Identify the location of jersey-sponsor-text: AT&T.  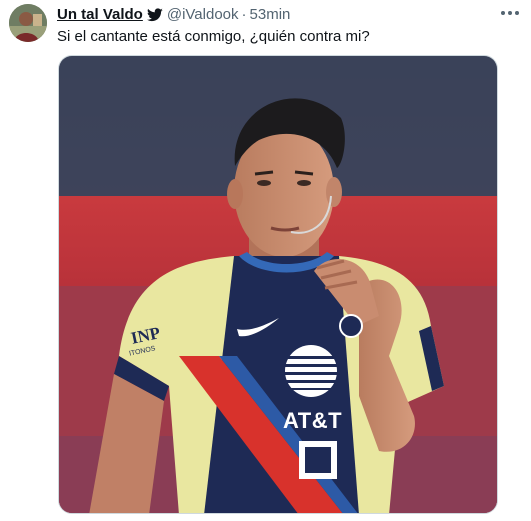
(313, 420).